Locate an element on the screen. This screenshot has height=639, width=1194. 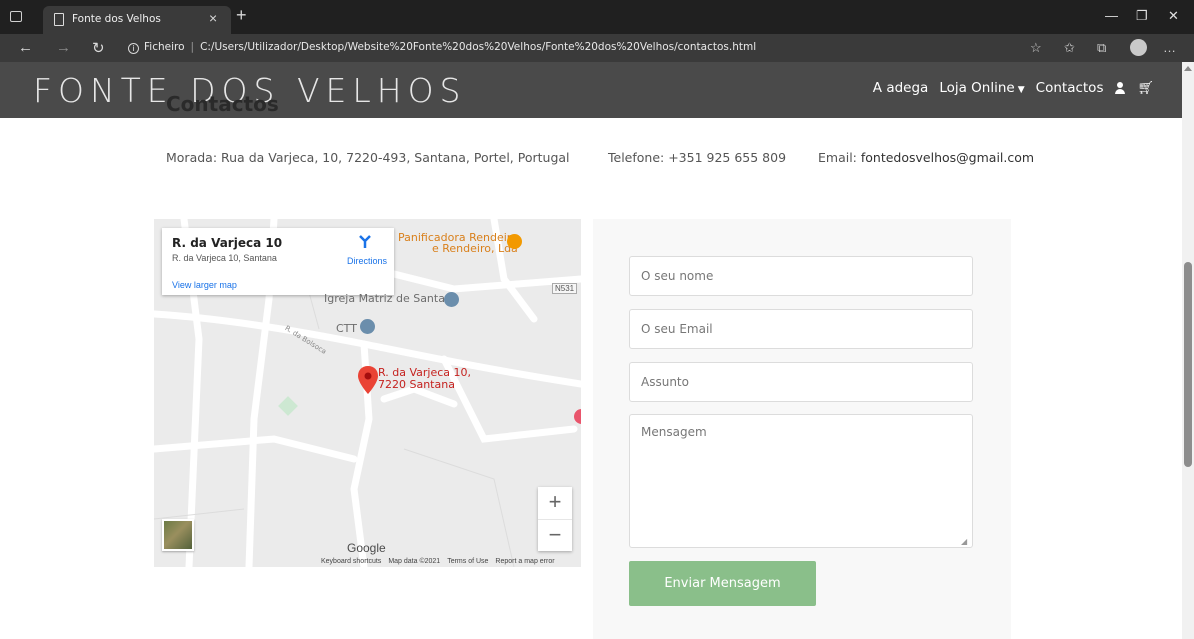
post-office-icon is located at coordinates (367, 326).